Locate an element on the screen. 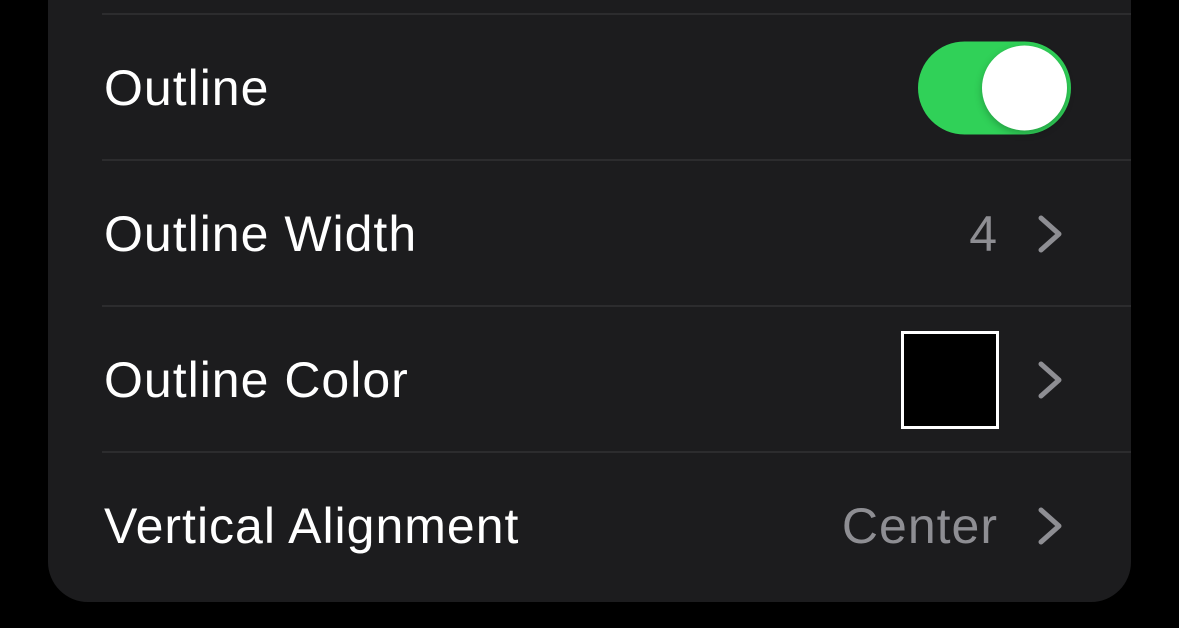  outline-label: Outline is located at coordinates (187, 88).